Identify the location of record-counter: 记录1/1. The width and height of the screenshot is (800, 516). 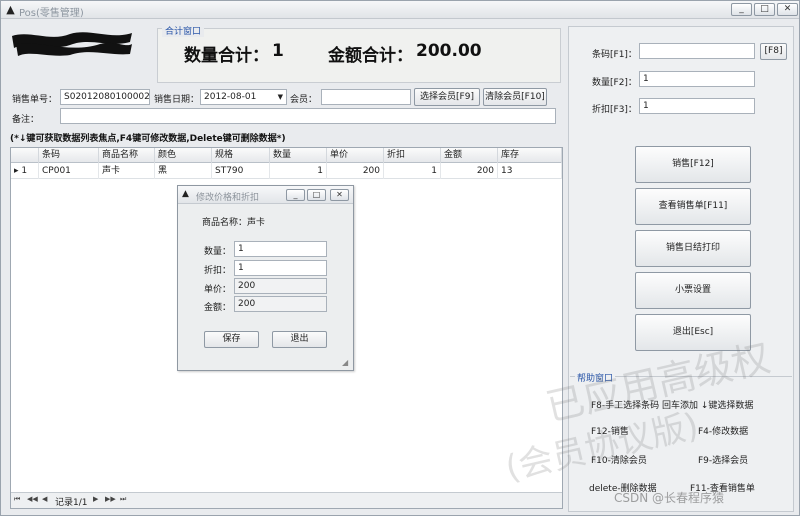
(71, 503).